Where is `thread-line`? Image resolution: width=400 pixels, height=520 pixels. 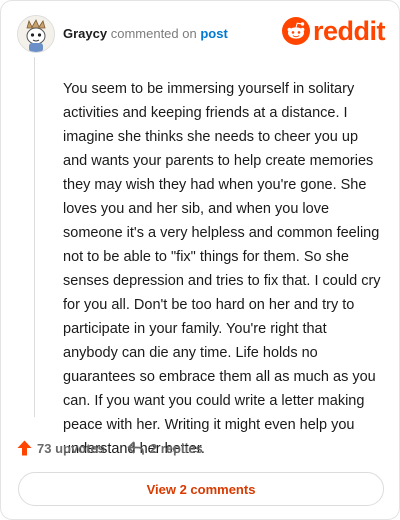
thread-line is located at coordinates (34, 237).